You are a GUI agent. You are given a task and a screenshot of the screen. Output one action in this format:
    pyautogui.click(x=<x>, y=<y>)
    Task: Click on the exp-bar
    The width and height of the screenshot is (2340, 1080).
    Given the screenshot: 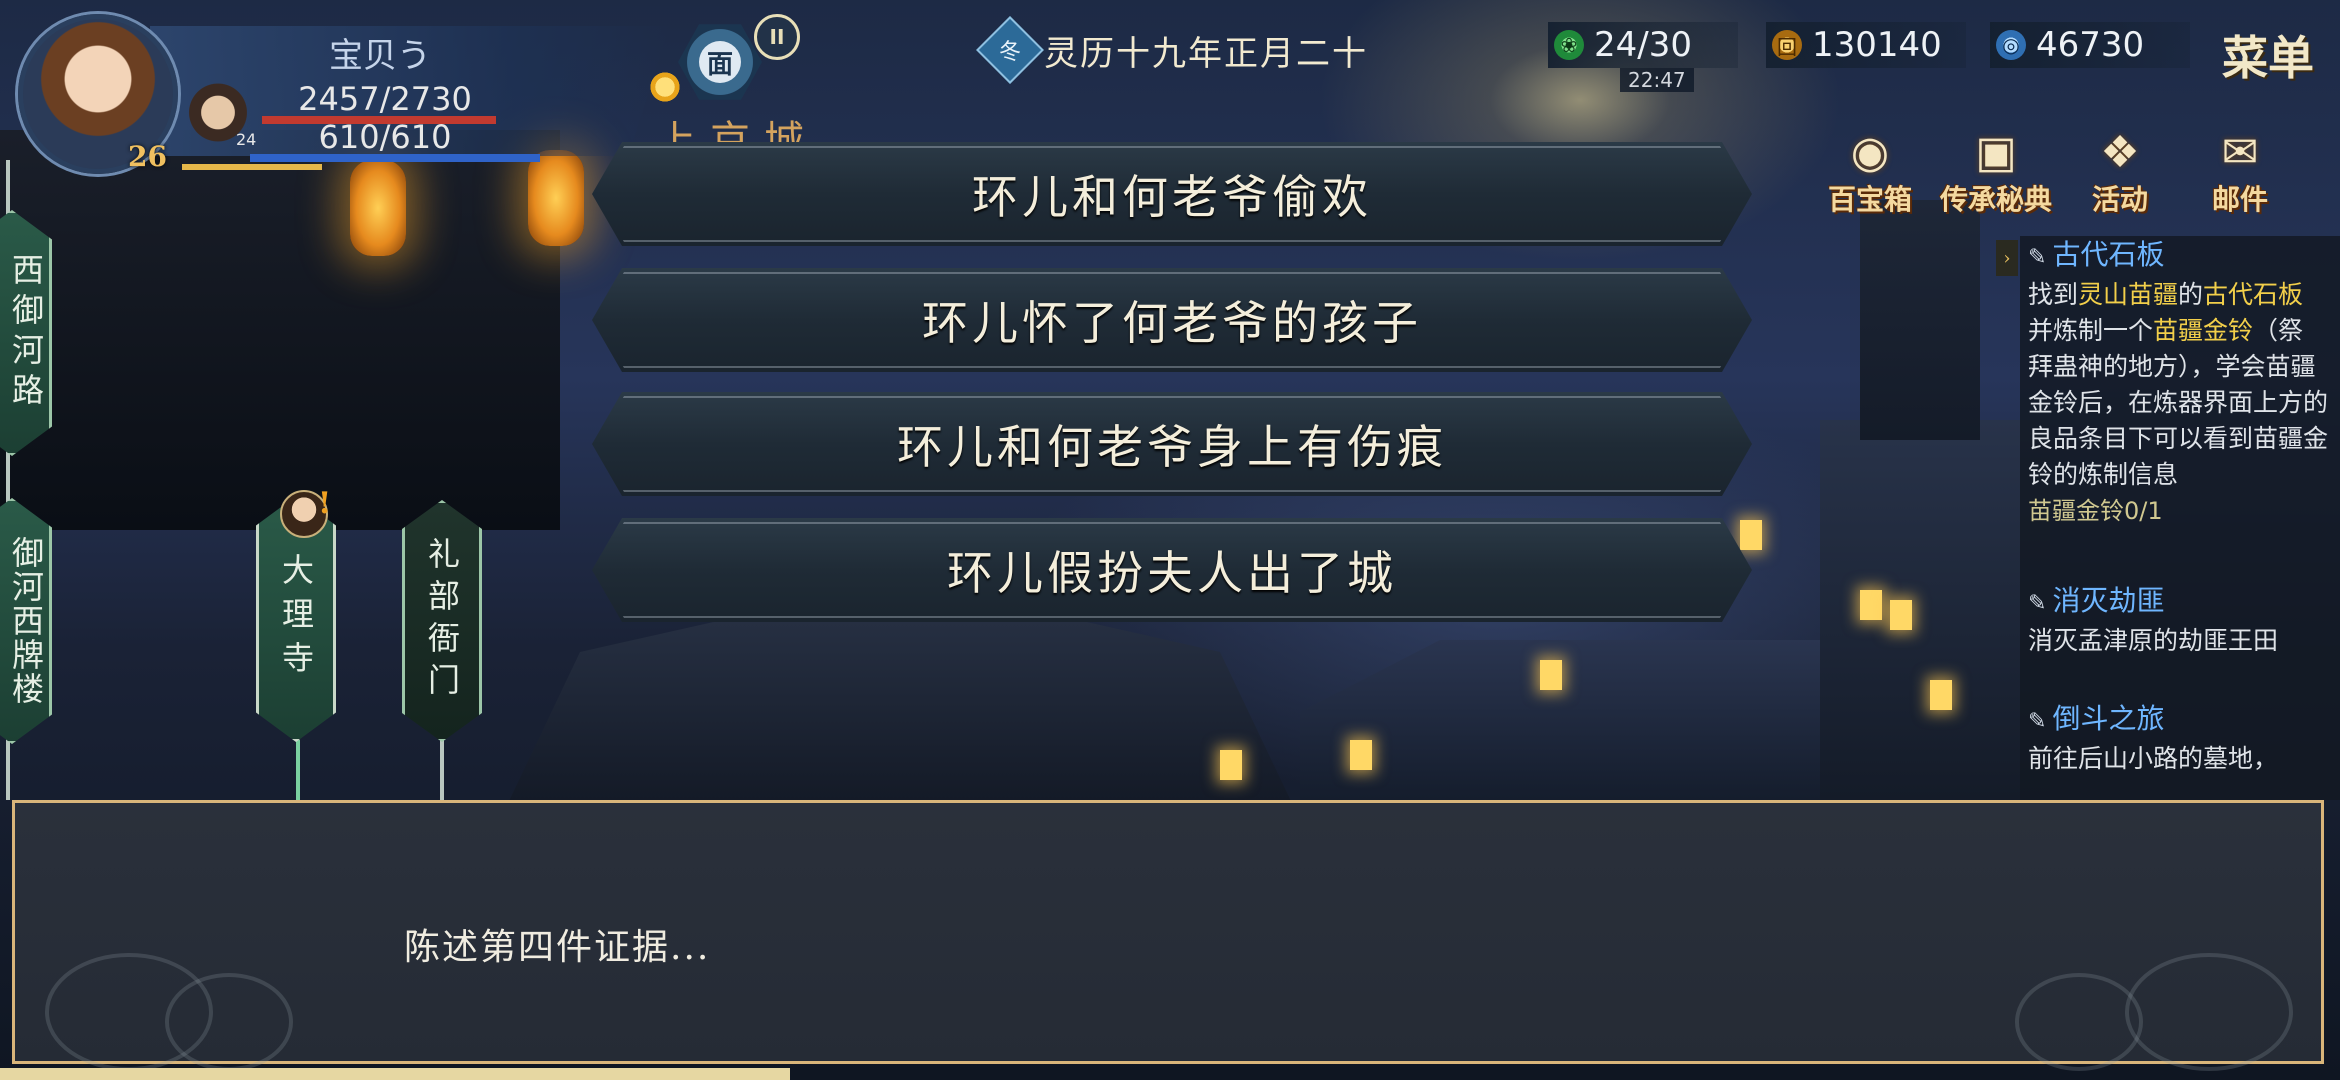 What is the action you would take?
    pyautogui.click(x=252, y=167)
    